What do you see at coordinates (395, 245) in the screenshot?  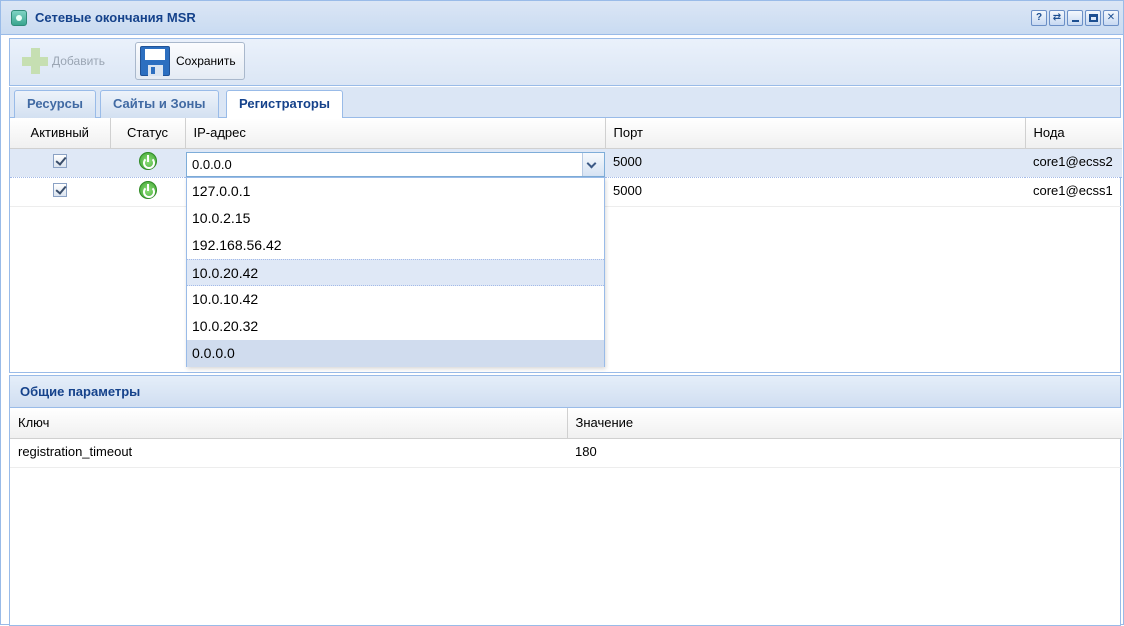 I see `ip-option: 192.168.56.42` at bounding box center [395, 245].